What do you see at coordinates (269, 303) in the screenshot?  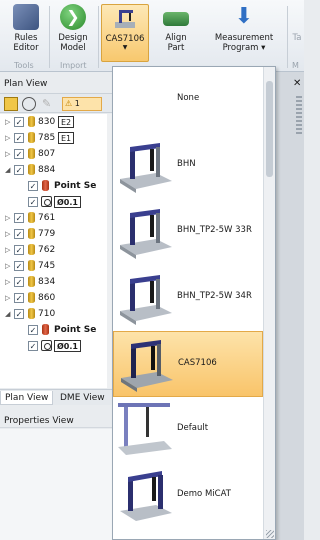 I see `dropdown-scrollbar` at bounding box center [269, 303].